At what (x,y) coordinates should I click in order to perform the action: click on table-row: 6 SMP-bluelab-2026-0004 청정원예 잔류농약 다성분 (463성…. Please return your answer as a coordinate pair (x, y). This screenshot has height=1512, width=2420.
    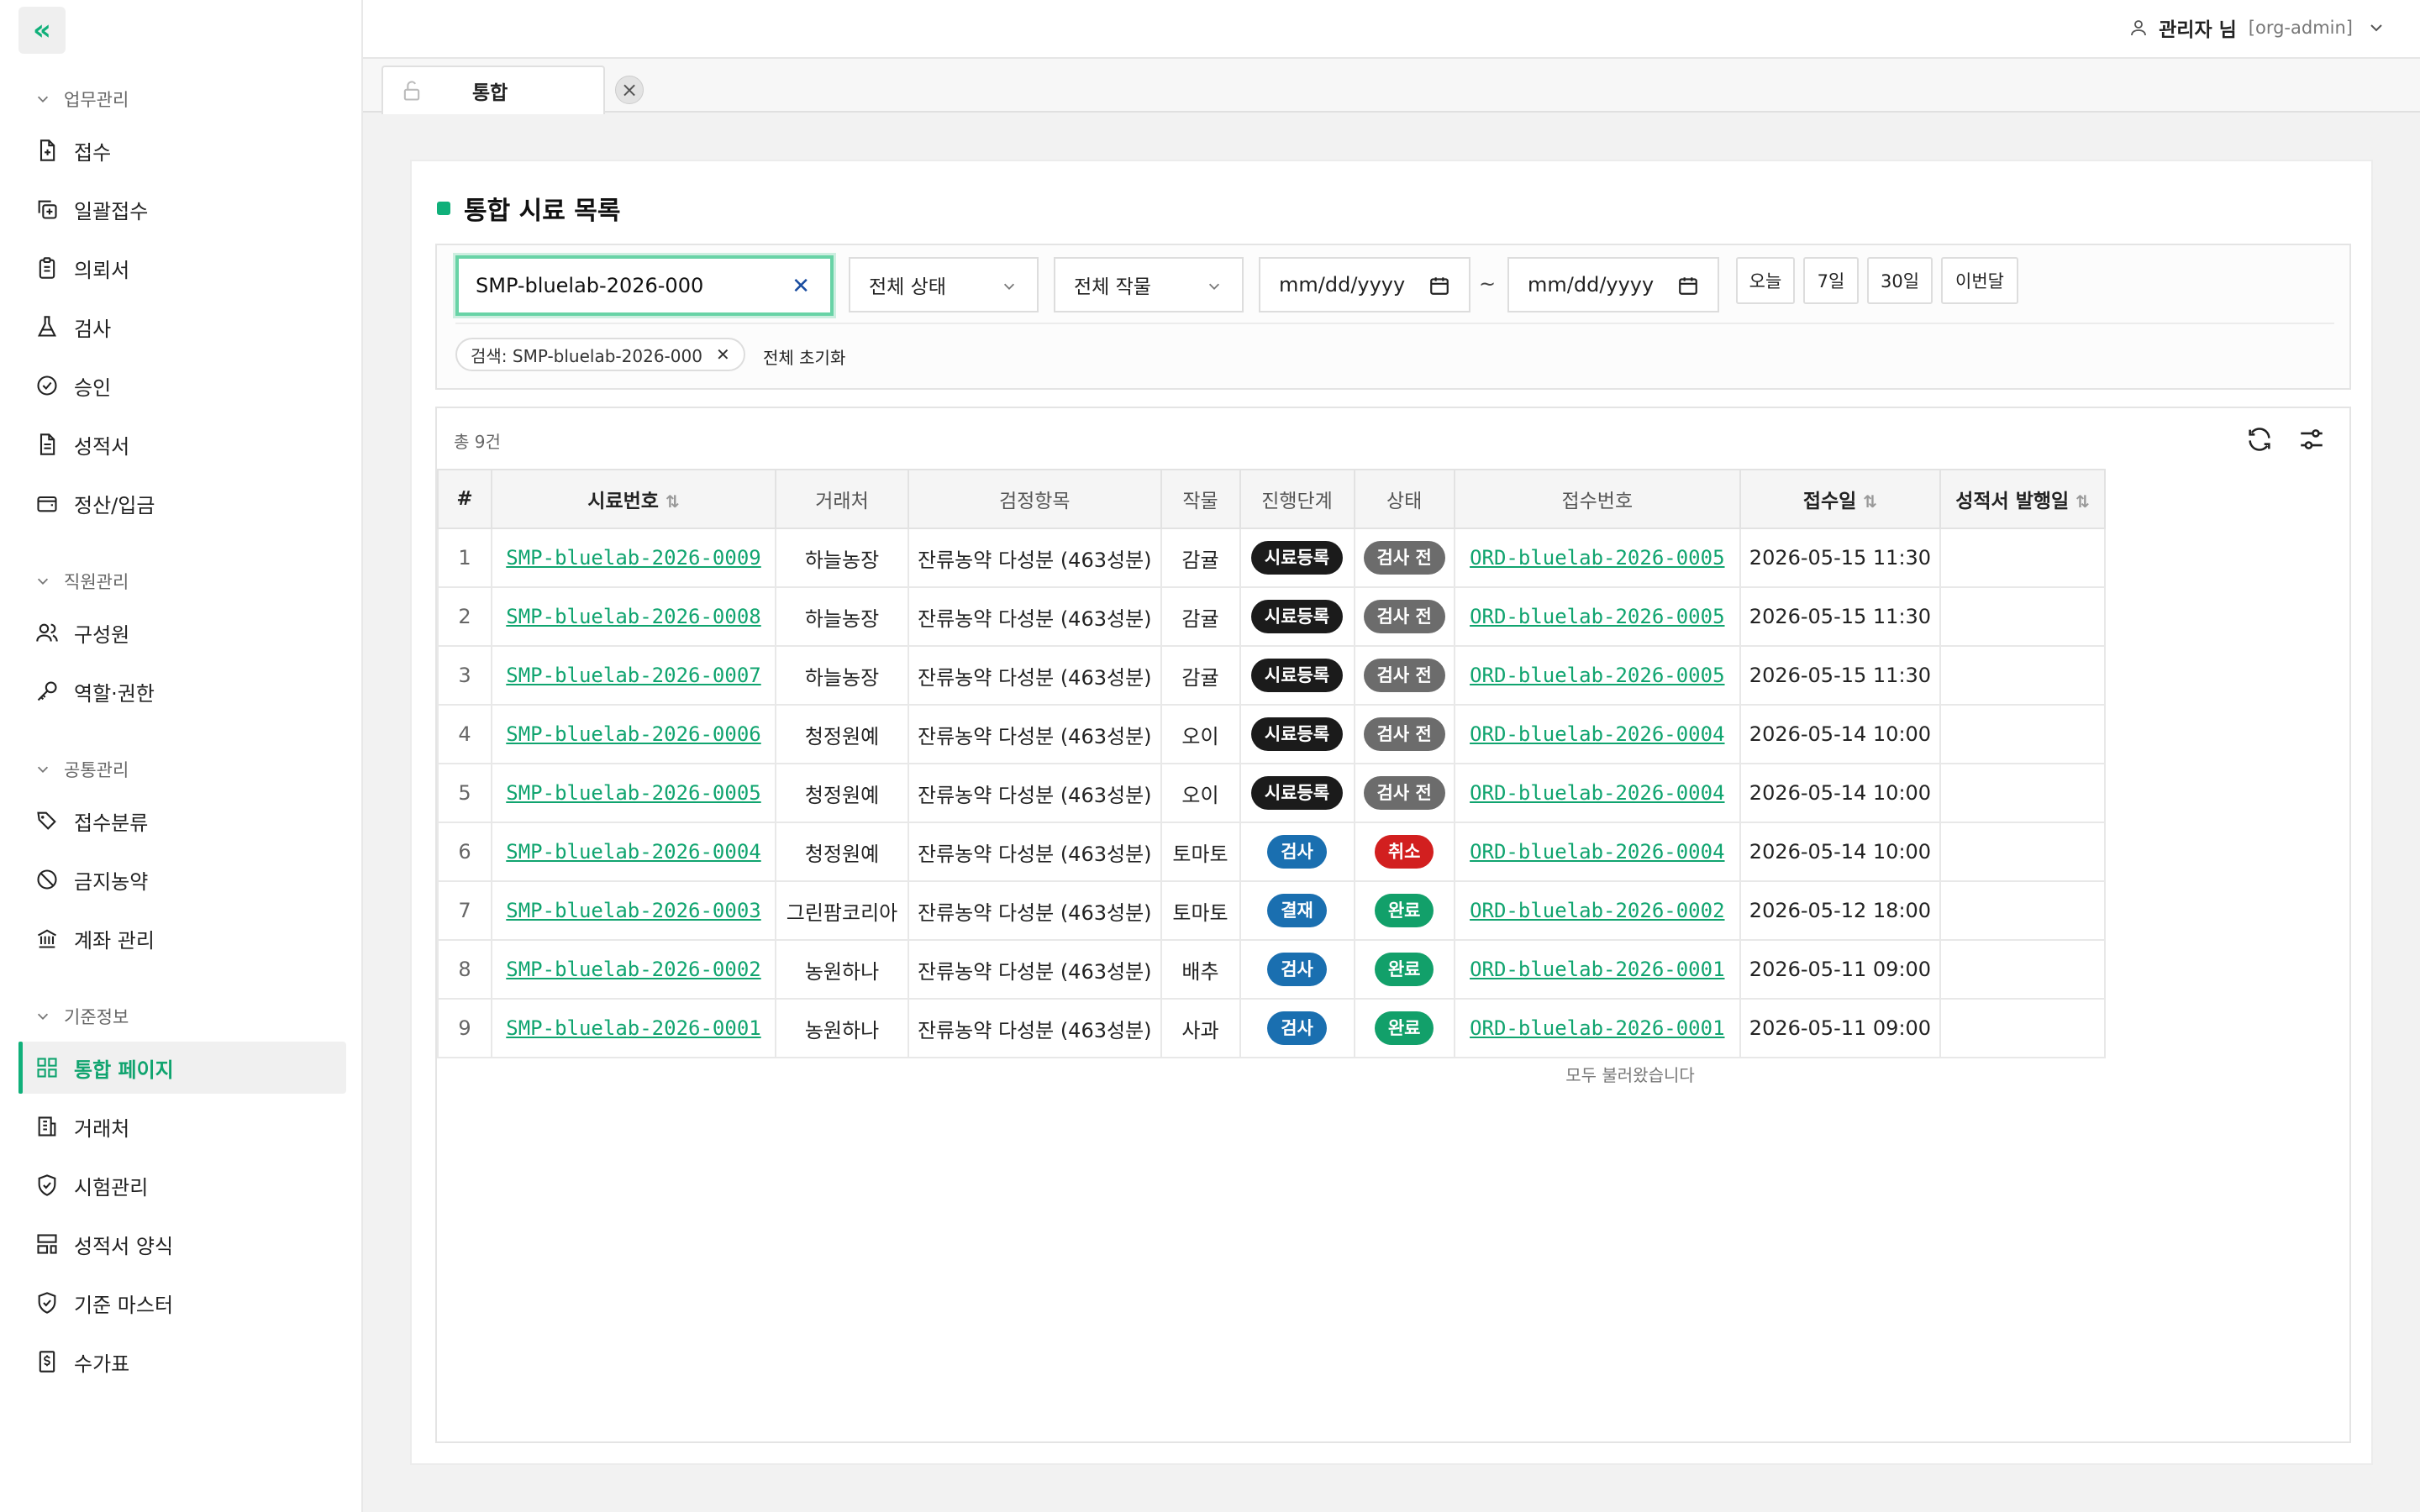
    Looking at the image, I should click on (1272, 852).